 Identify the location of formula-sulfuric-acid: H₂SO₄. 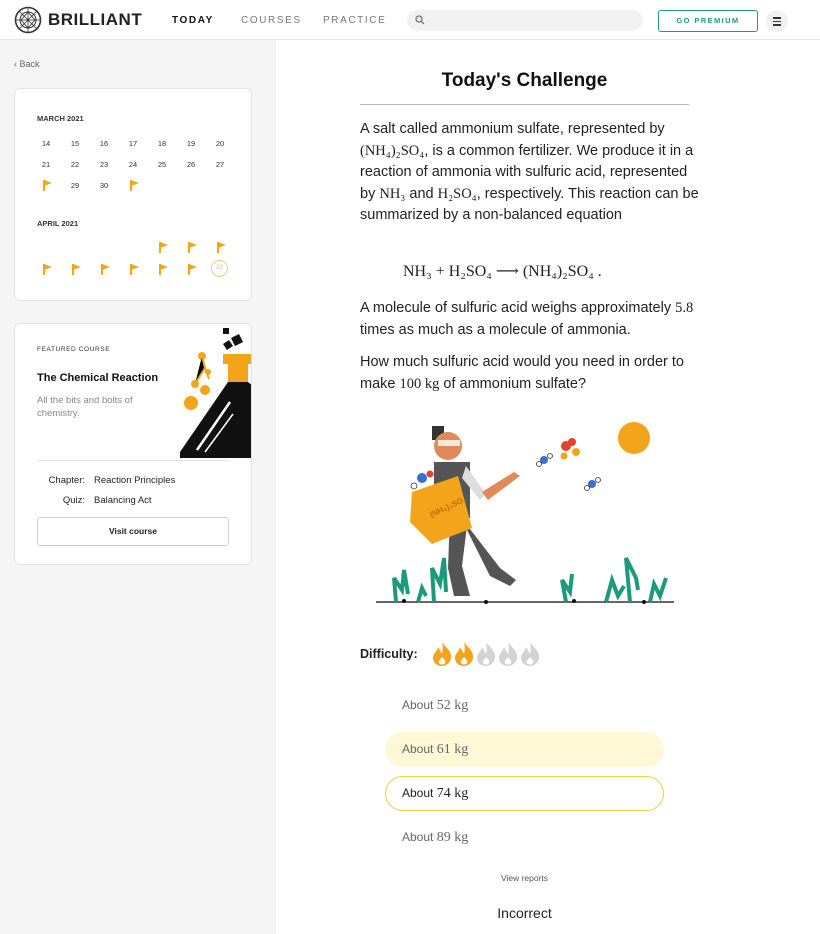
(457, 193).